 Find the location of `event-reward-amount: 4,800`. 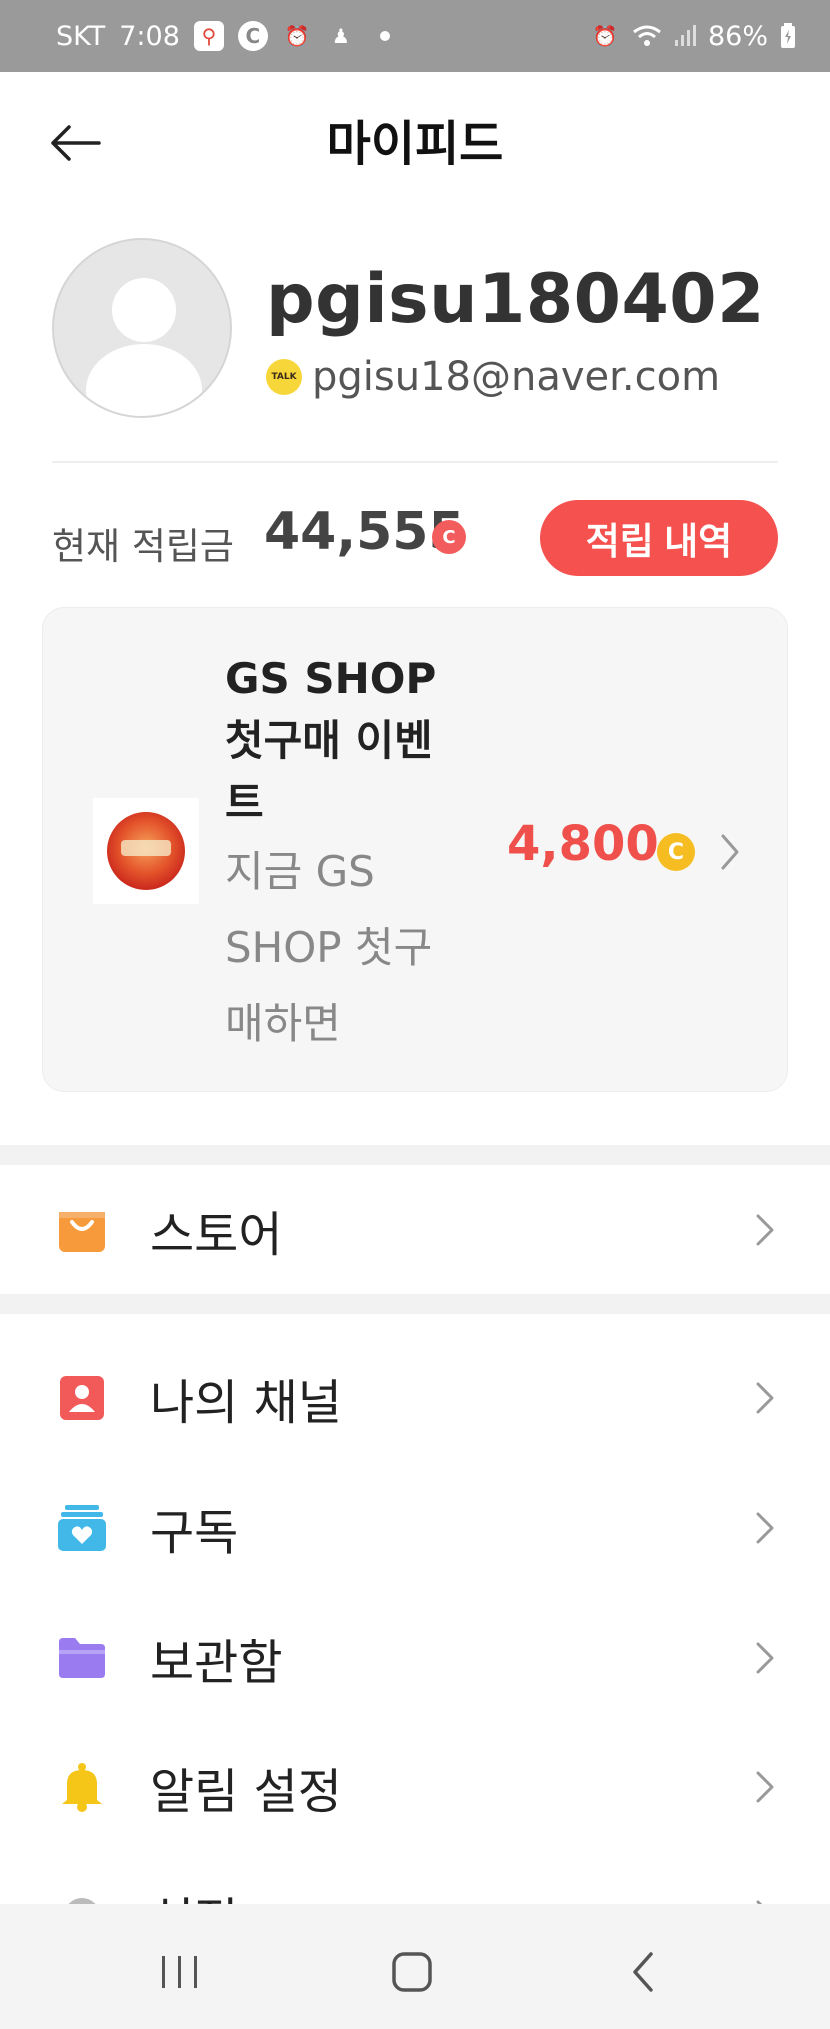

event-reward-amount: 4,800 is located at coordinates (583, 844).